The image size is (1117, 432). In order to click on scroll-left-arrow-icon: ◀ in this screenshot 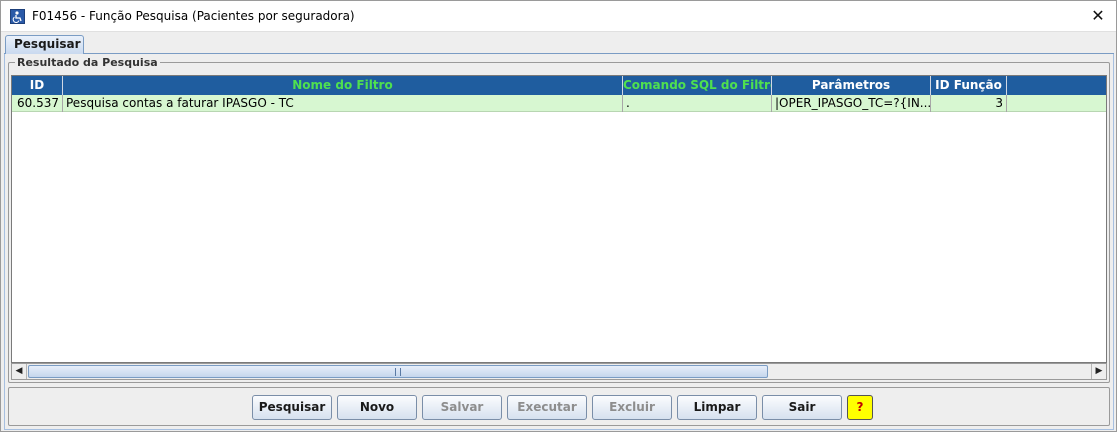, I will do `click(19, 371)`.